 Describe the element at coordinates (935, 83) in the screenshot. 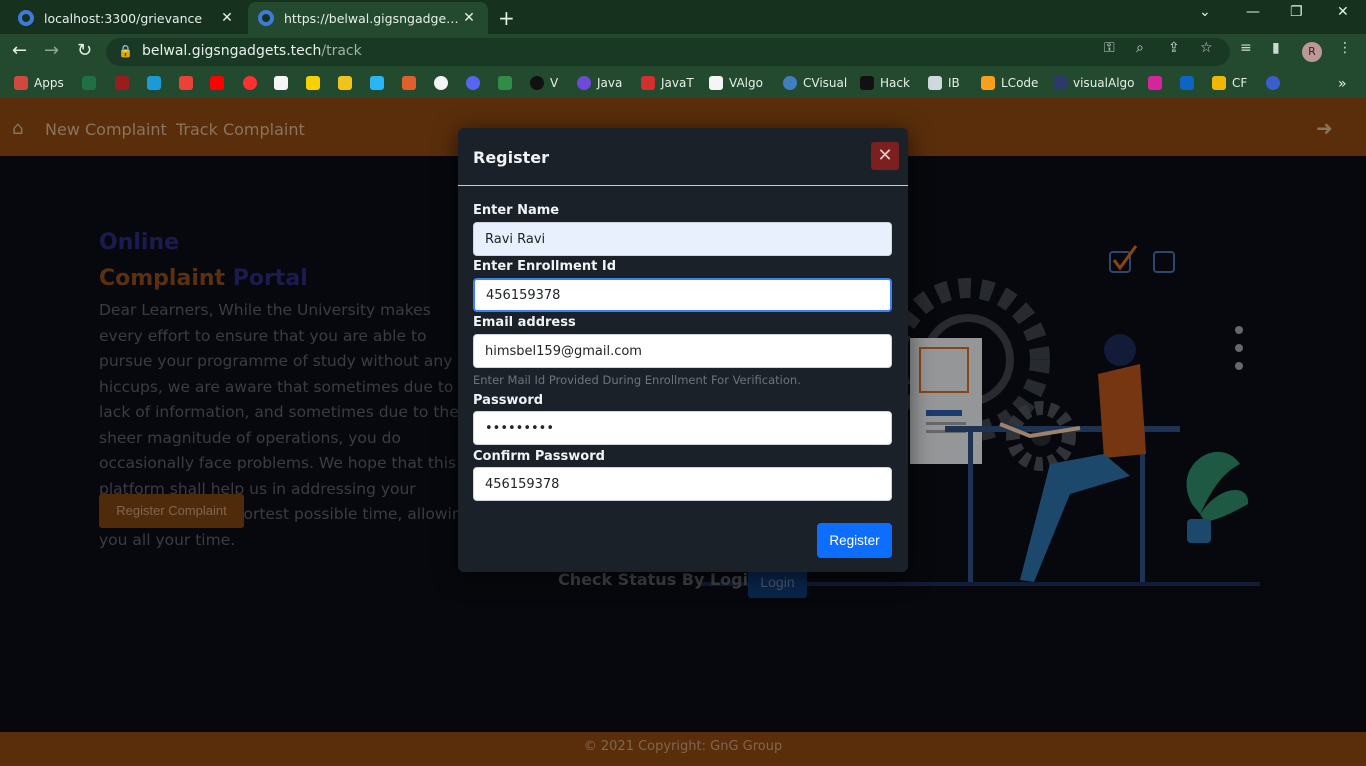

I see `mountain-icon` at that location.